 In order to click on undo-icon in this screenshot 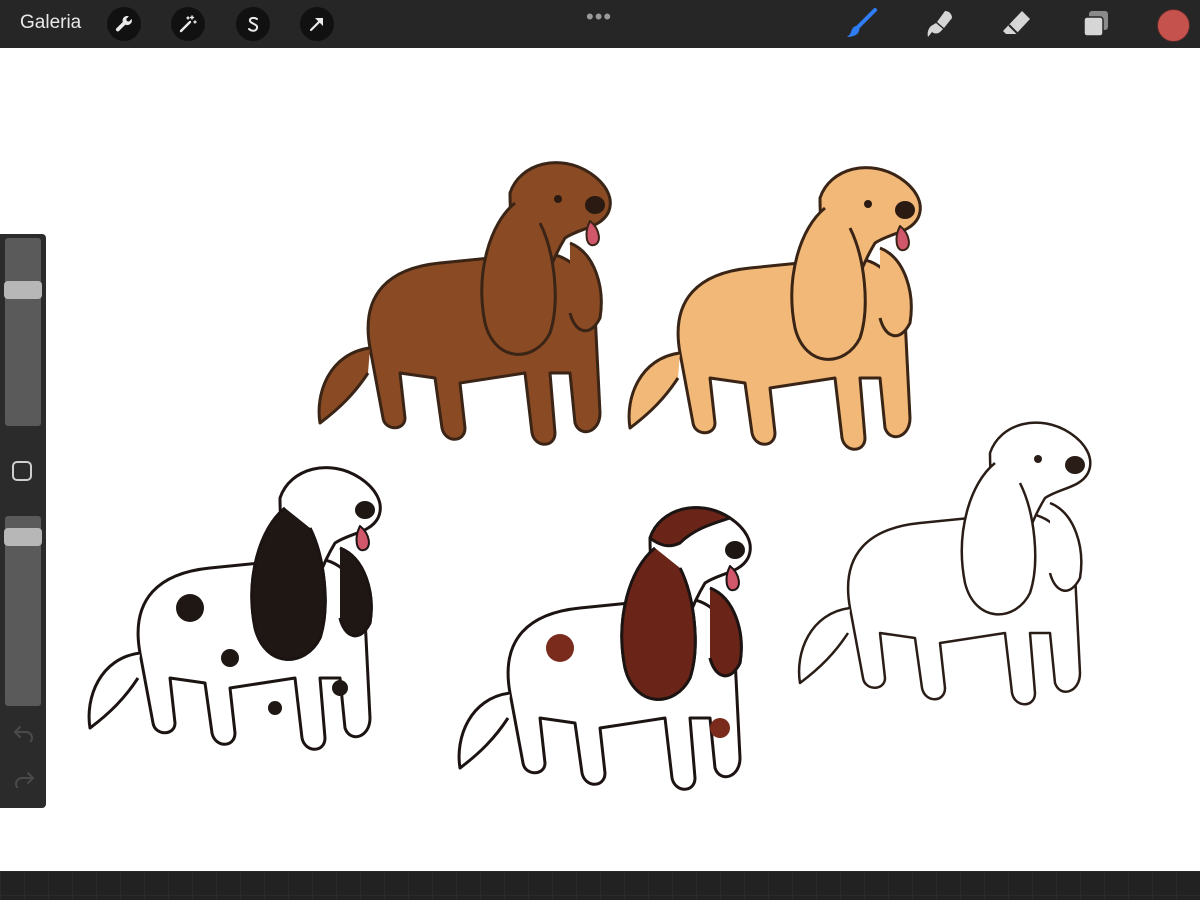, I will do `click(24, 733)`.